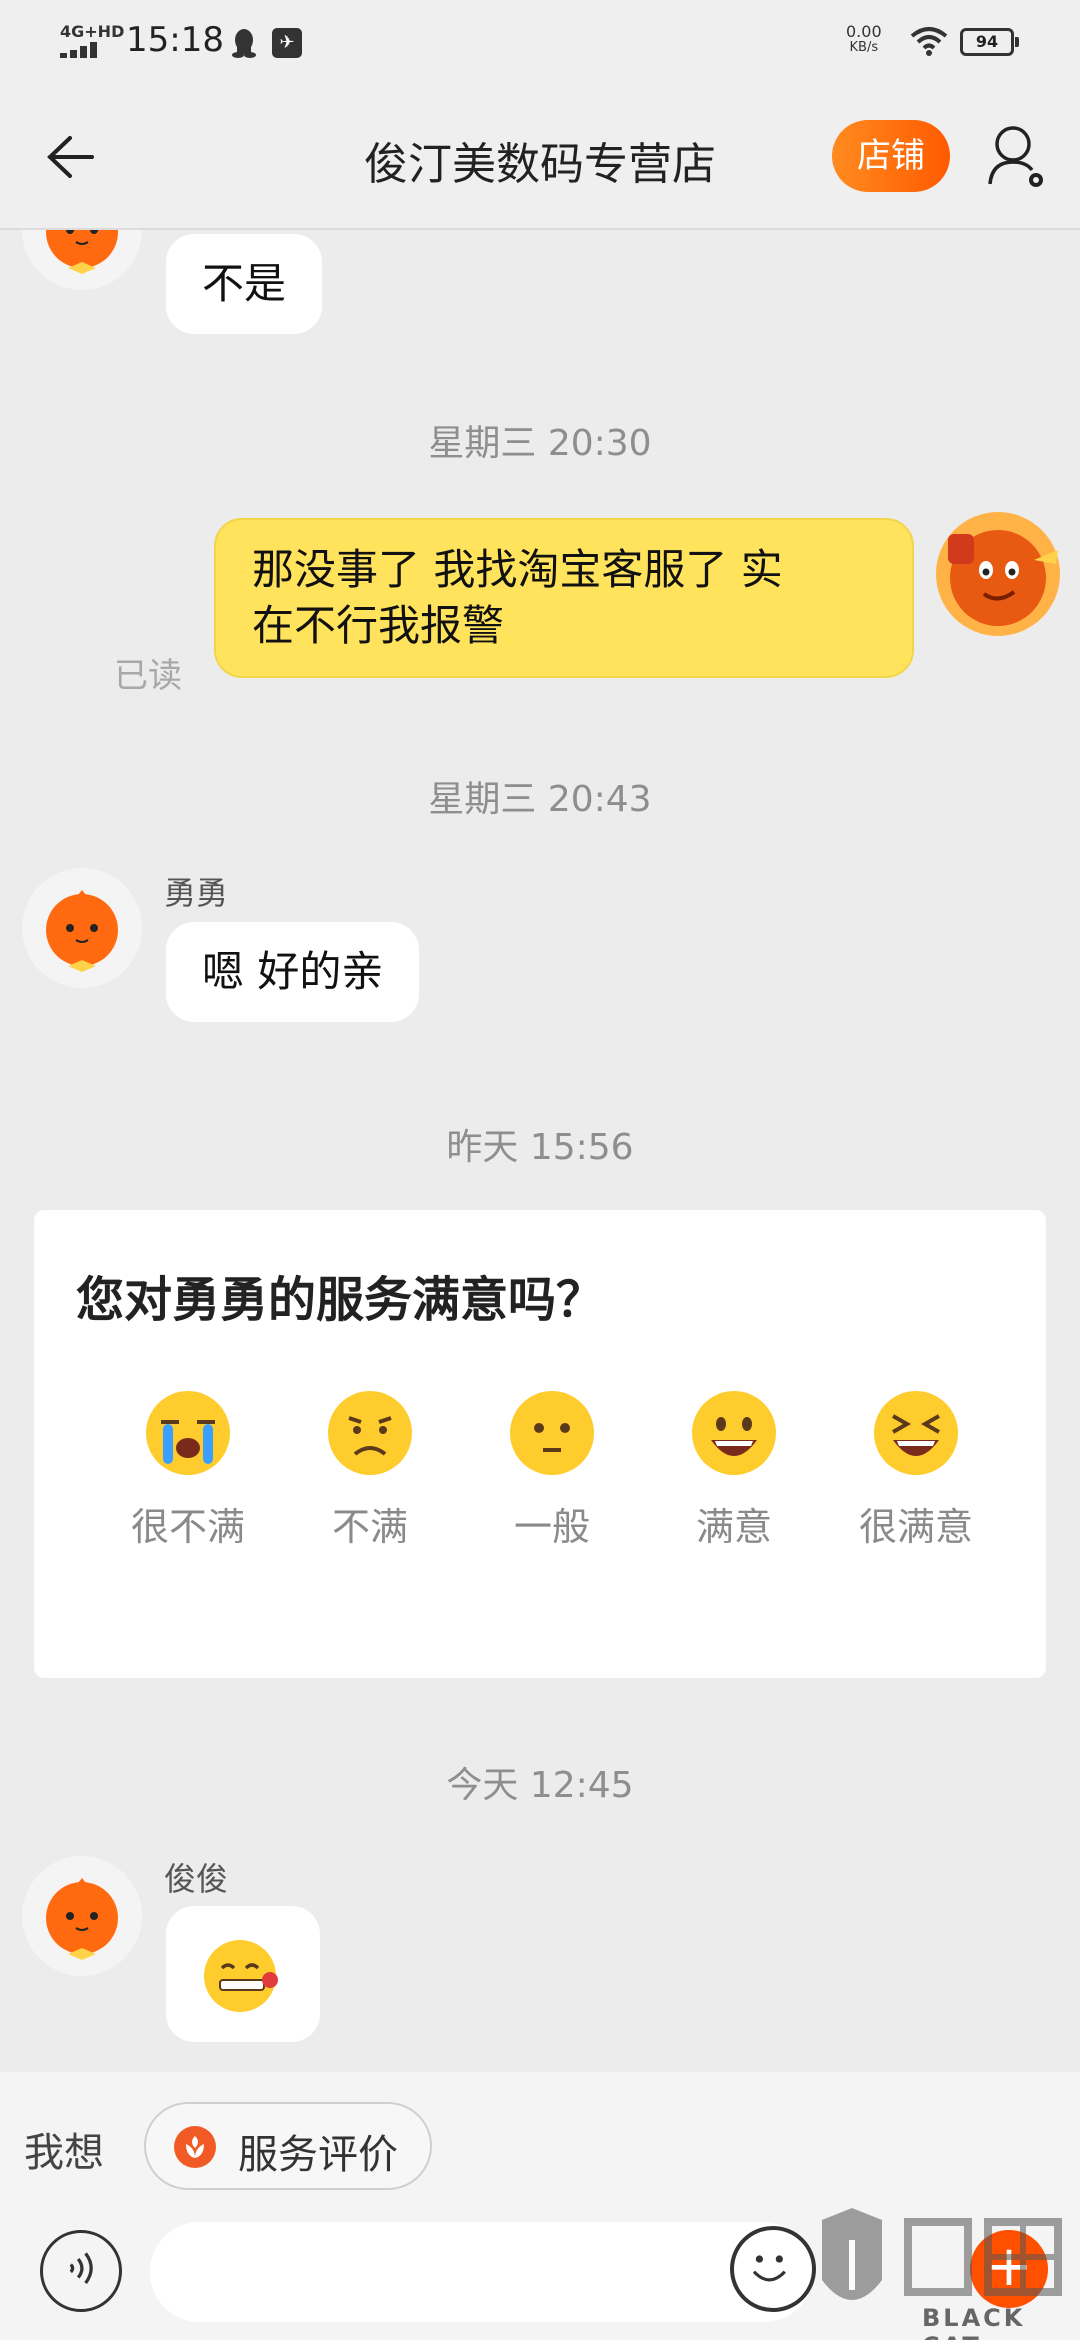  Describe the element at coordinates (340, 1300) in the screenshot. I see `rating-question: 您对勇勇的服务满意吗？` at that location.